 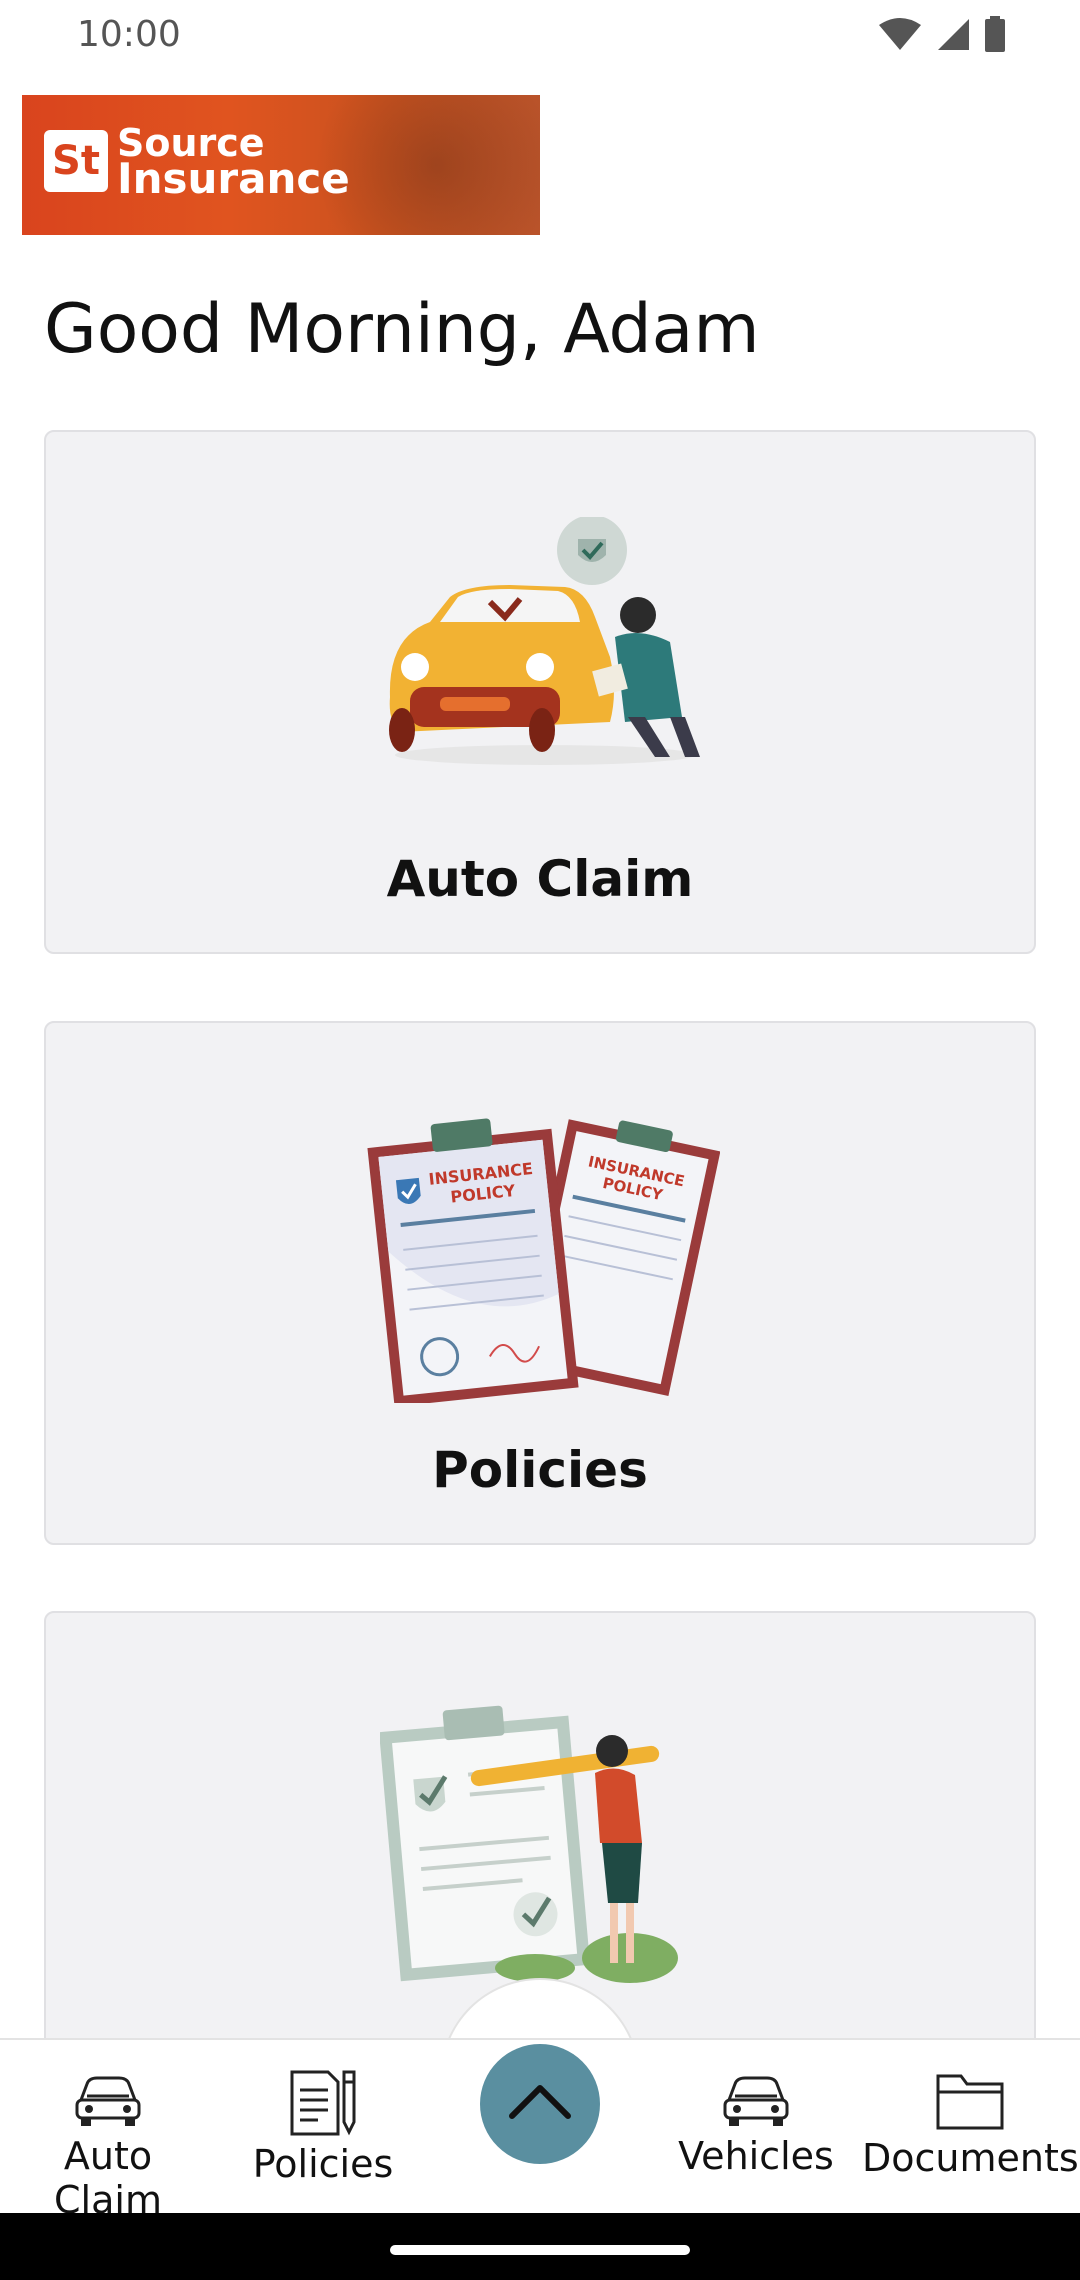 I want to click on status-bar: 10:00, so click(x=540, y=36).